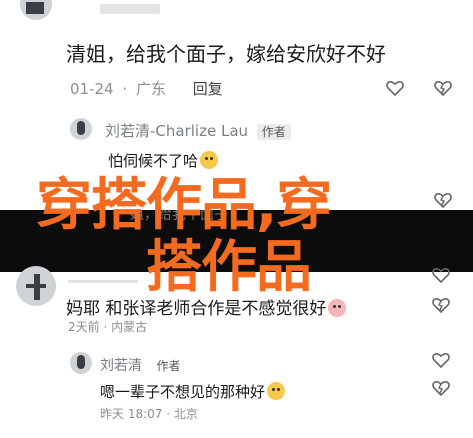  Describe the element at coordinates (108, 327) in the screenshot. I see `comment2-meta: 2天前 · 内蒙古` at that location.